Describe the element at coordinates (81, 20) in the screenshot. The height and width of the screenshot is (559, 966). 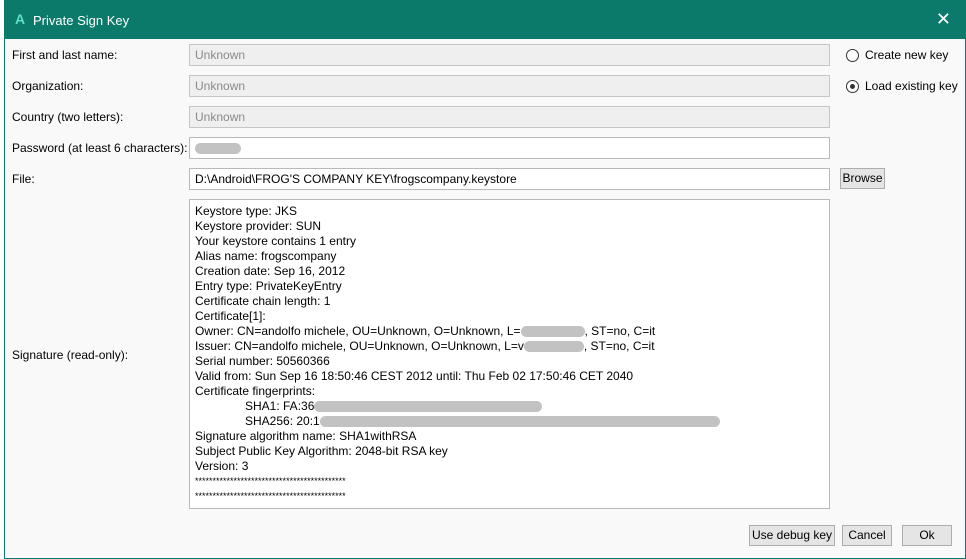
I see `window-title: Private Sign Key` at that location.